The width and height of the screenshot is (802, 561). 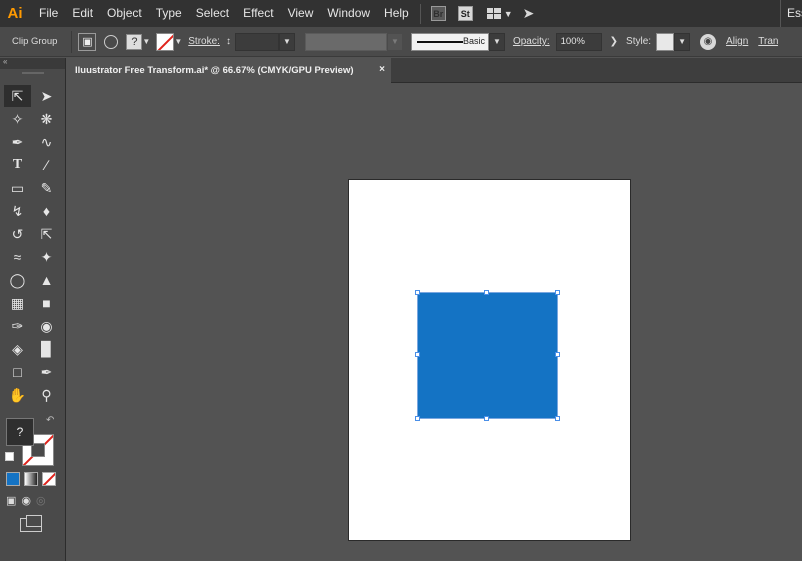 What do you see at coordinates (17, 395) in the screenshot?
I see `hand-tool-icon: ✋` at bounding box center [17, 395].